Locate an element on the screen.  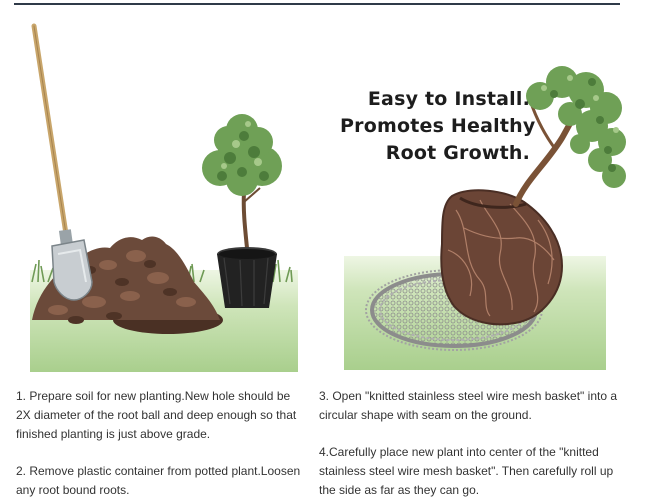
headline-line-2: Promotes Healthy is located at coordinates (438, 126).